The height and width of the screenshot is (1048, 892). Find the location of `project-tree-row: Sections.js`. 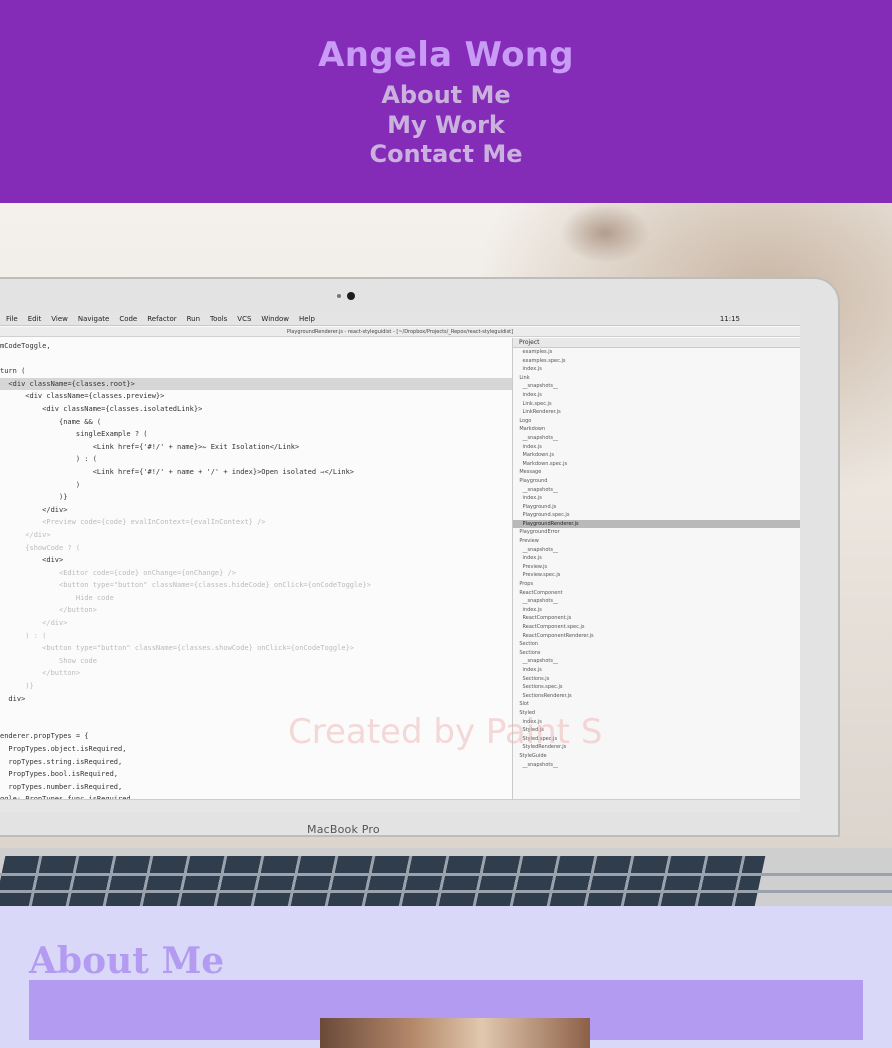

project-tree-row: Sections.js is located at coordinates (531, 678).